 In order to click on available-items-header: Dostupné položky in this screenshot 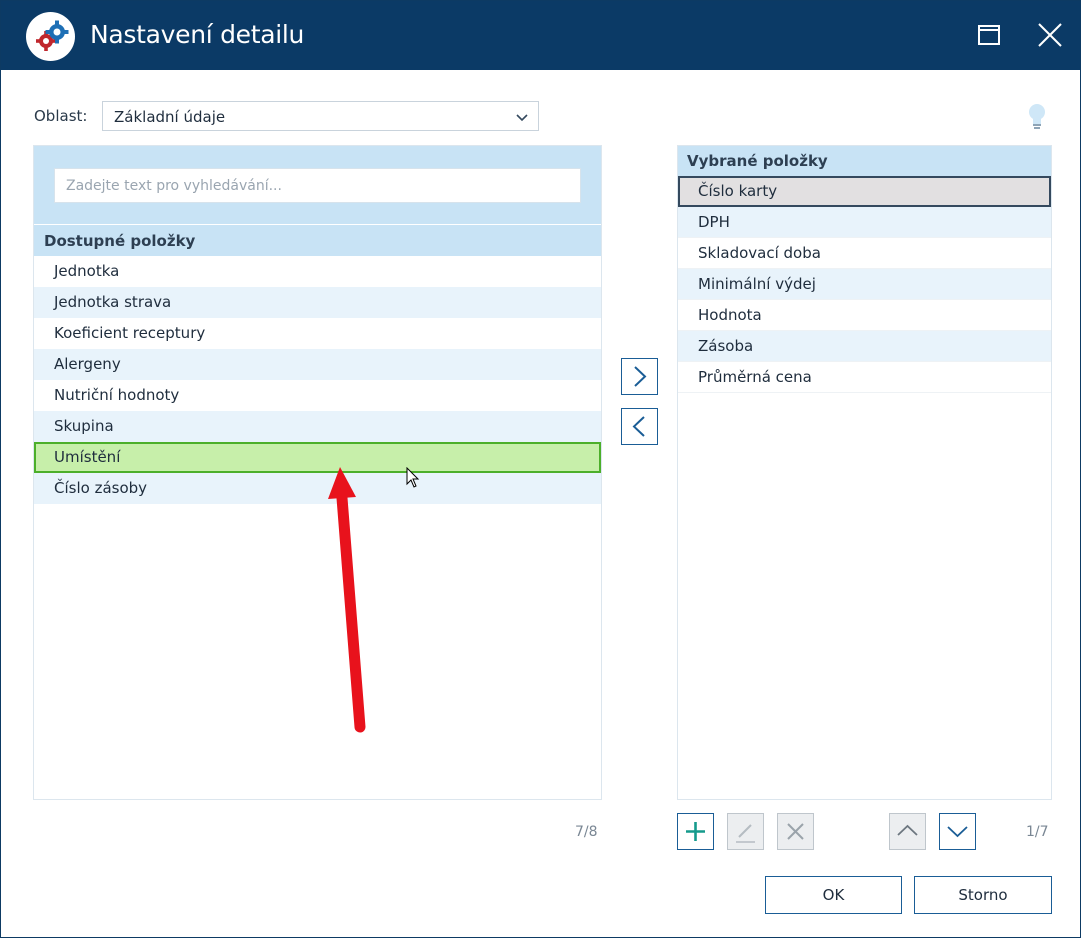, I will do `click(317, 240)`.